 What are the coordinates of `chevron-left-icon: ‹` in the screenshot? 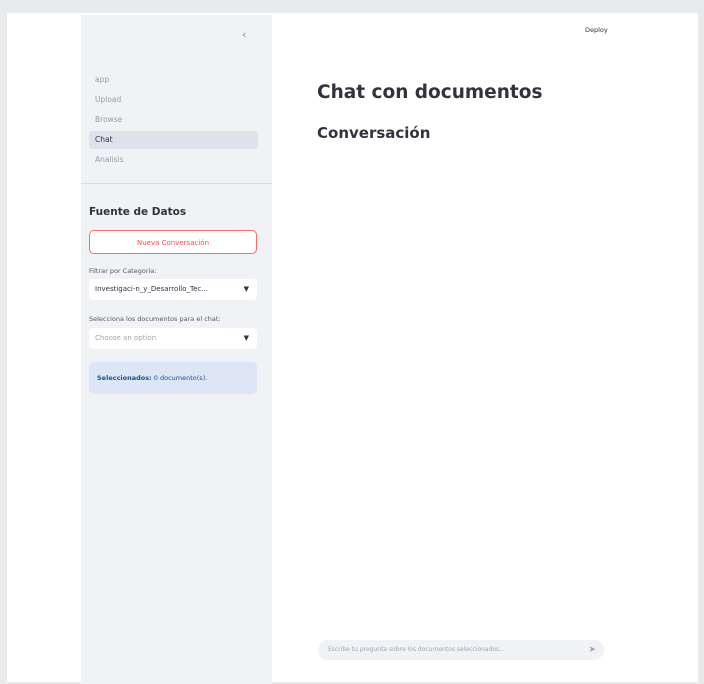 It's located at (244, 34).